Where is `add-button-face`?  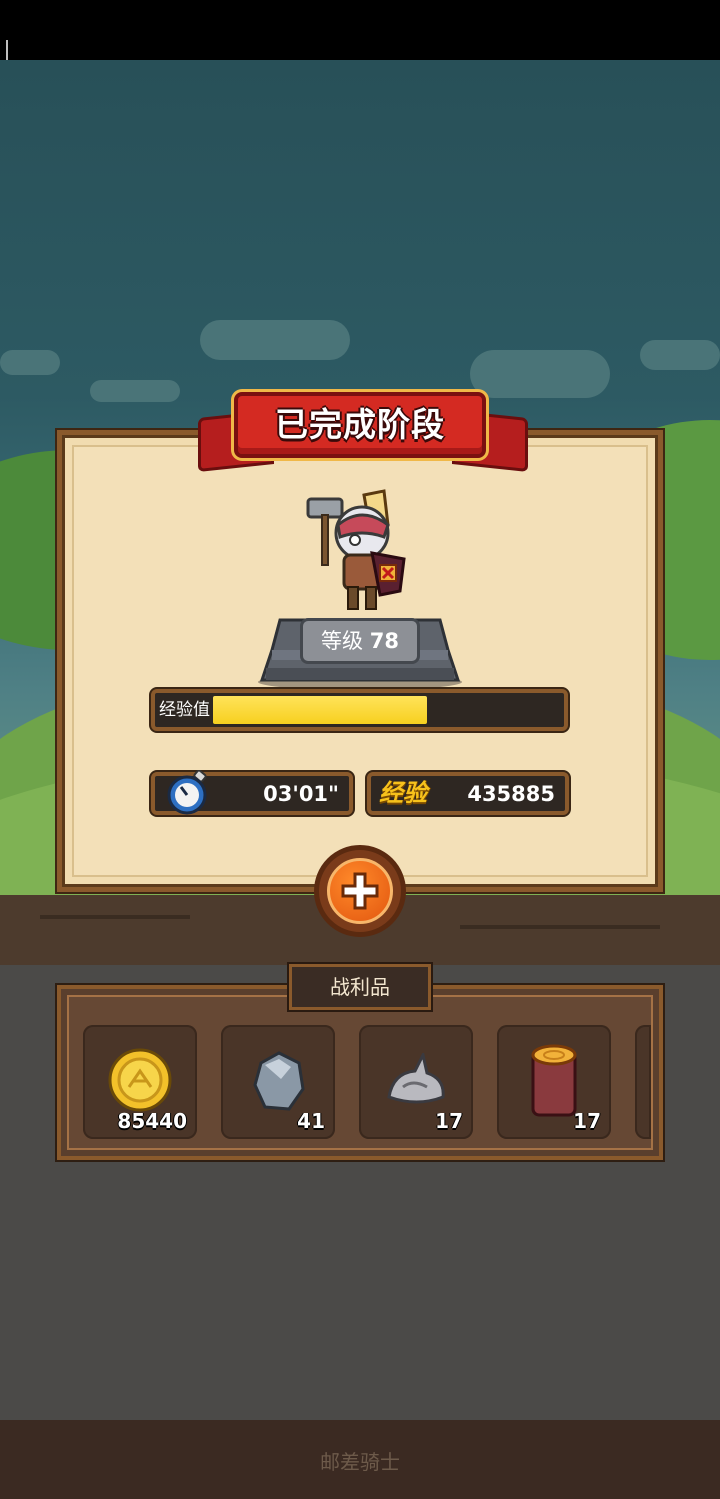
add-button-face is located at coordinates (360, 891).